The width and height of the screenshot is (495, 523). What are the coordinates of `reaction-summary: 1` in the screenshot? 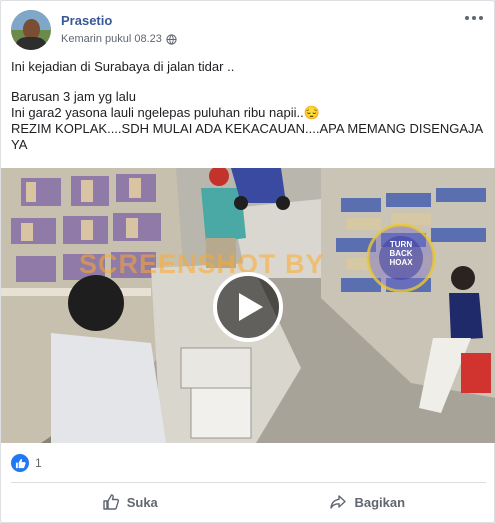 It's located at (26, 463).